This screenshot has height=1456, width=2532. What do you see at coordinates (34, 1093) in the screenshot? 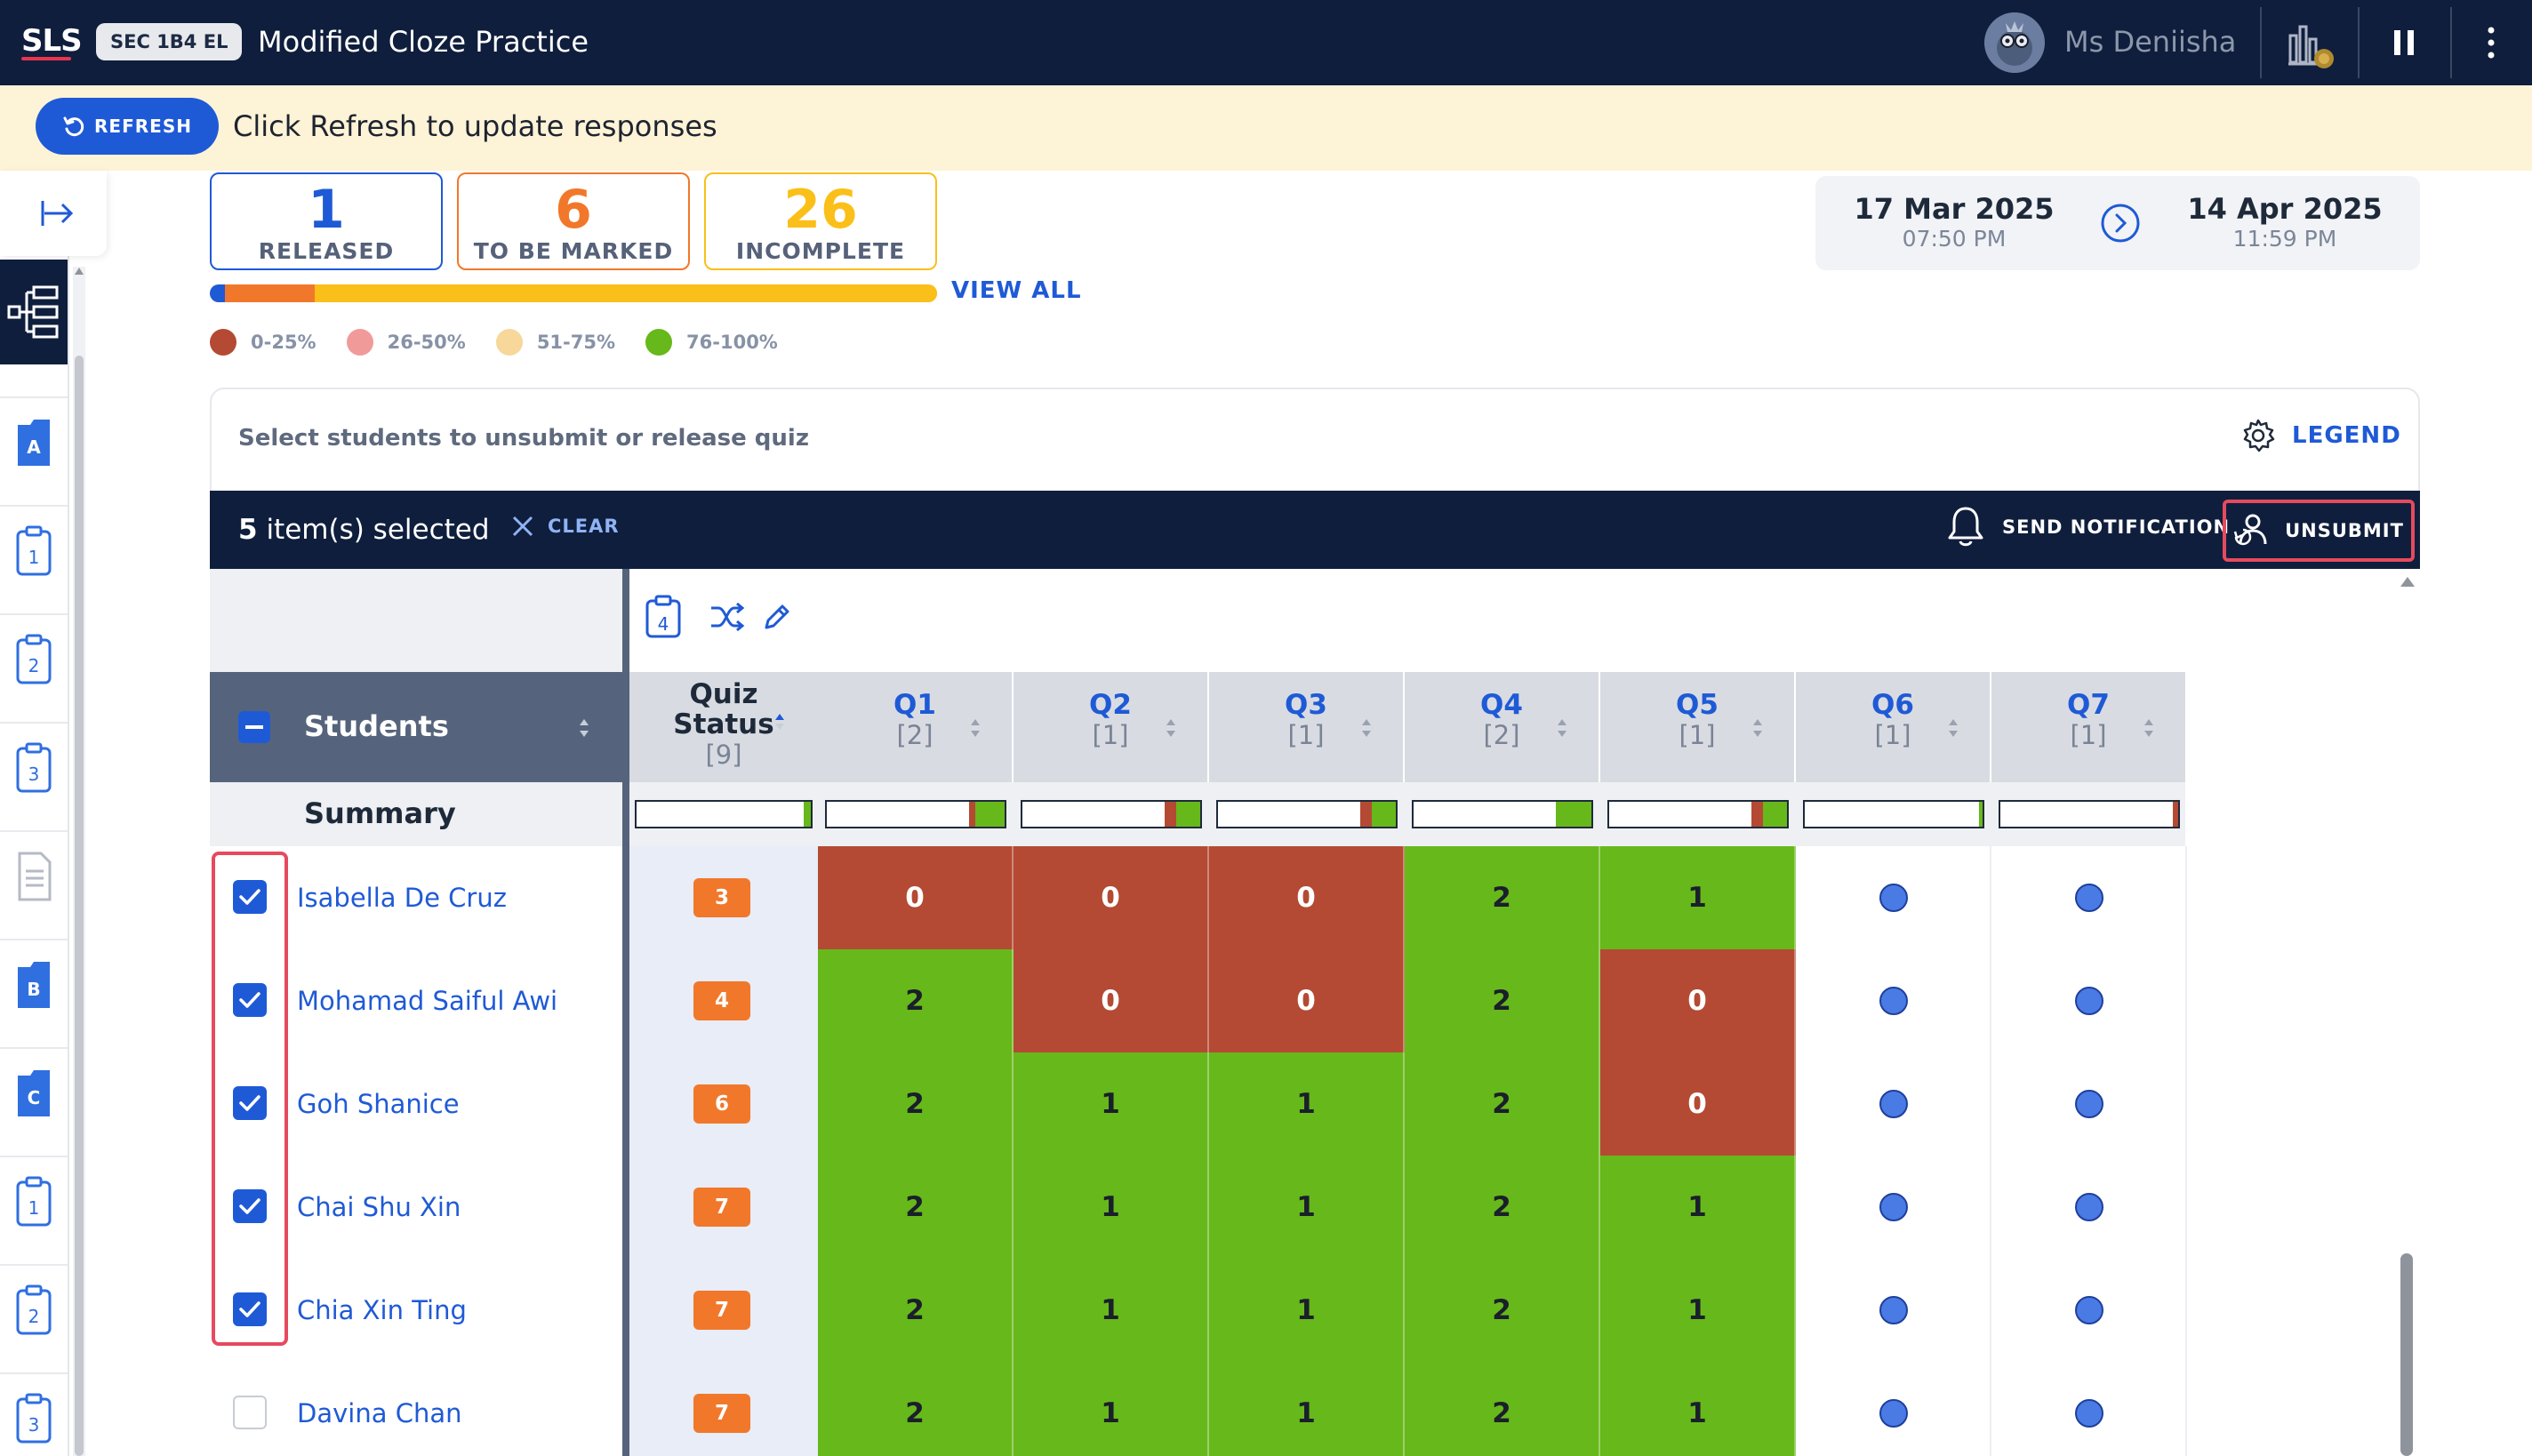
I see `rail-item: C` at bounding box center [34, 1093].